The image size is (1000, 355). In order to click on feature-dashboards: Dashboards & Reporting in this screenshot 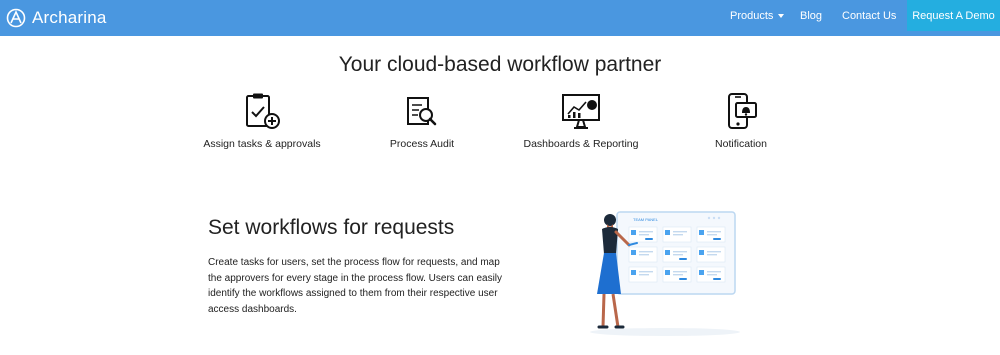, I will do `click(581, 121)`.